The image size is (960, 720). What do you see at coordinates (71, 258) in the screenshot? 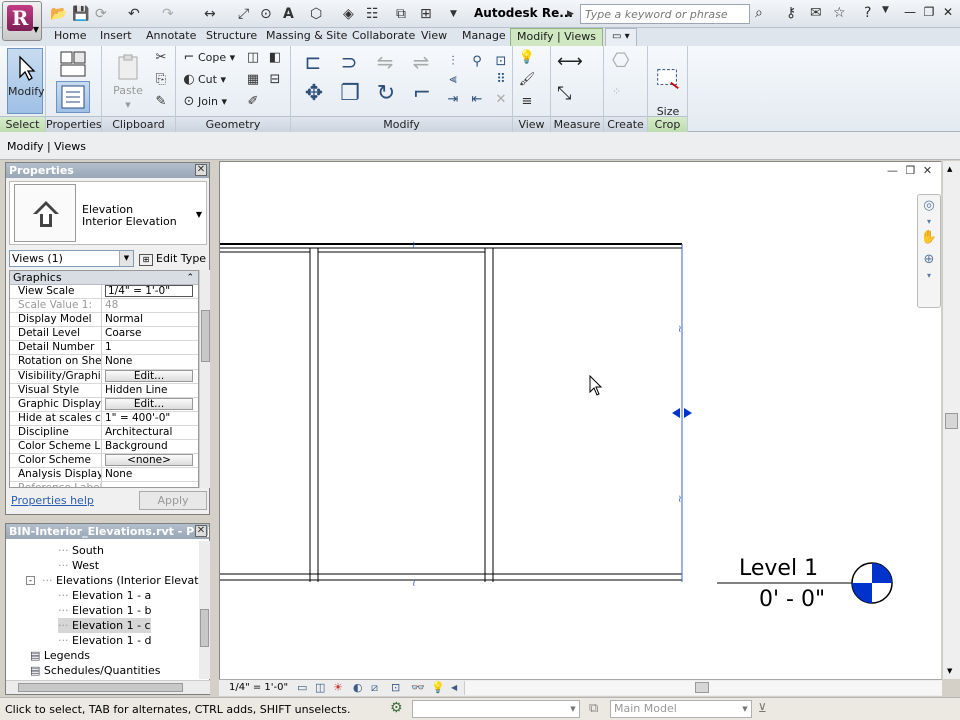
I see `instance-filter-select: Views (1) ▼` at bounding box center [71, 258].